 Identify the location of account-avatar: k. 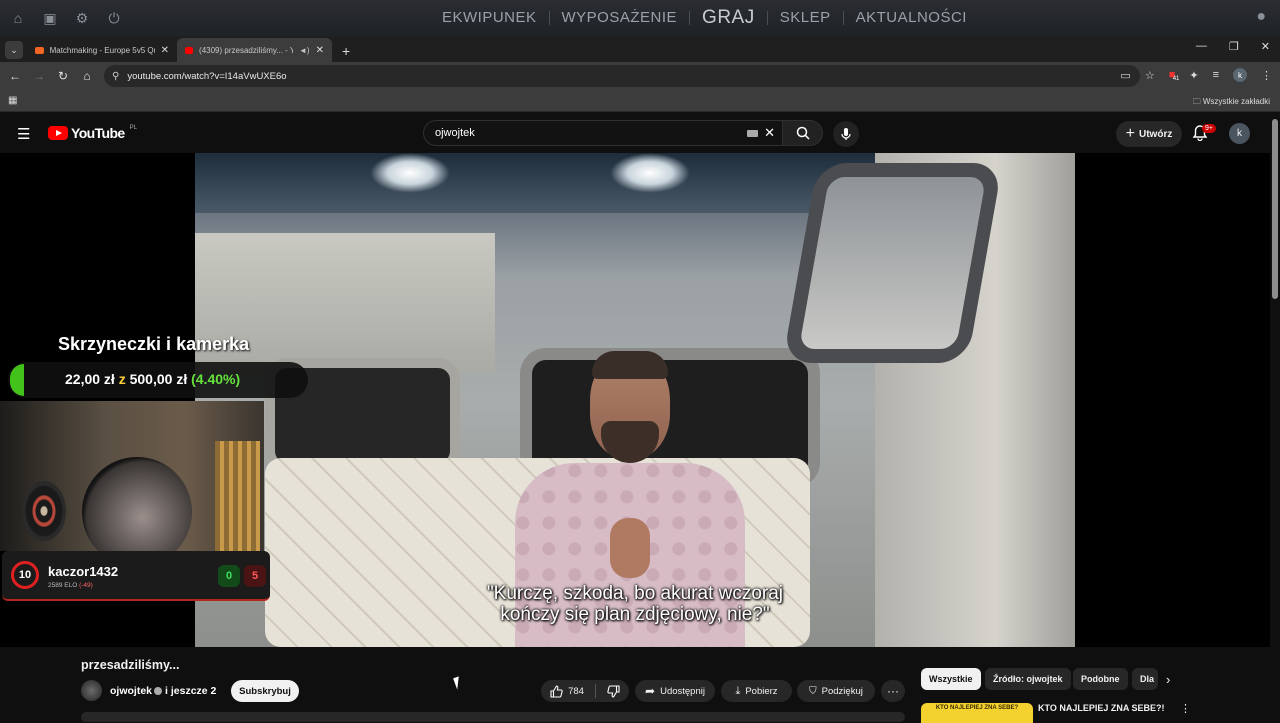
(1239, 133).